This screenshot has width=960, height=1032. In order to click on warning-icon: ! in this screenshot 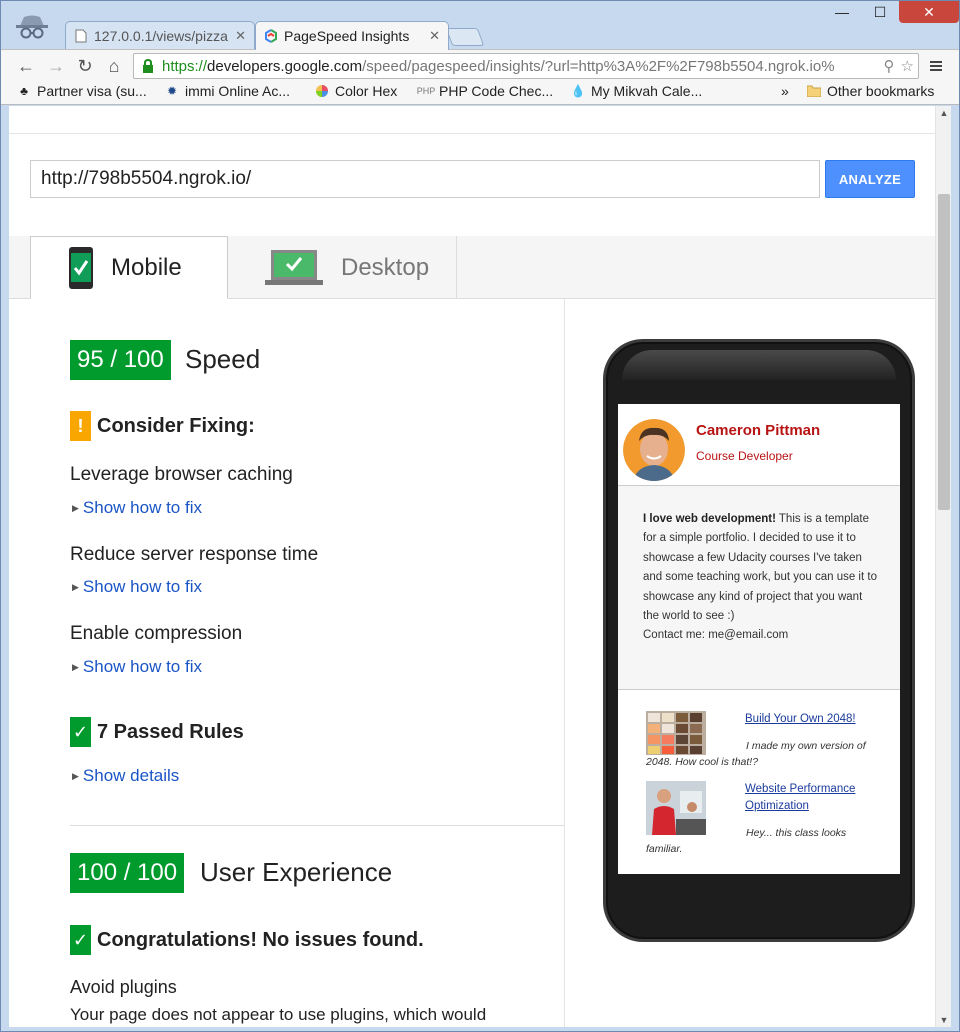, I will do `click(80, 426)`.